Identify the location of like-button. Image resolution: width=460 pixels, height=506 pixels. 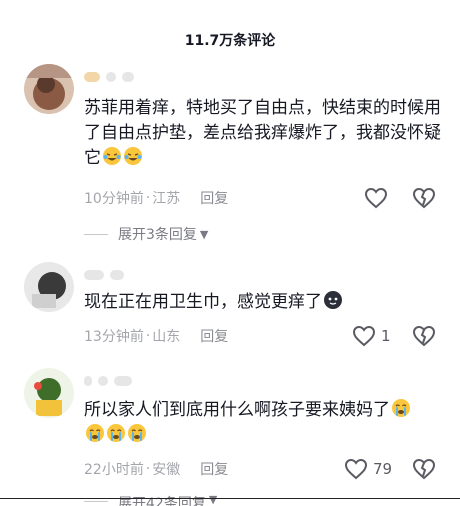
(378, 198).